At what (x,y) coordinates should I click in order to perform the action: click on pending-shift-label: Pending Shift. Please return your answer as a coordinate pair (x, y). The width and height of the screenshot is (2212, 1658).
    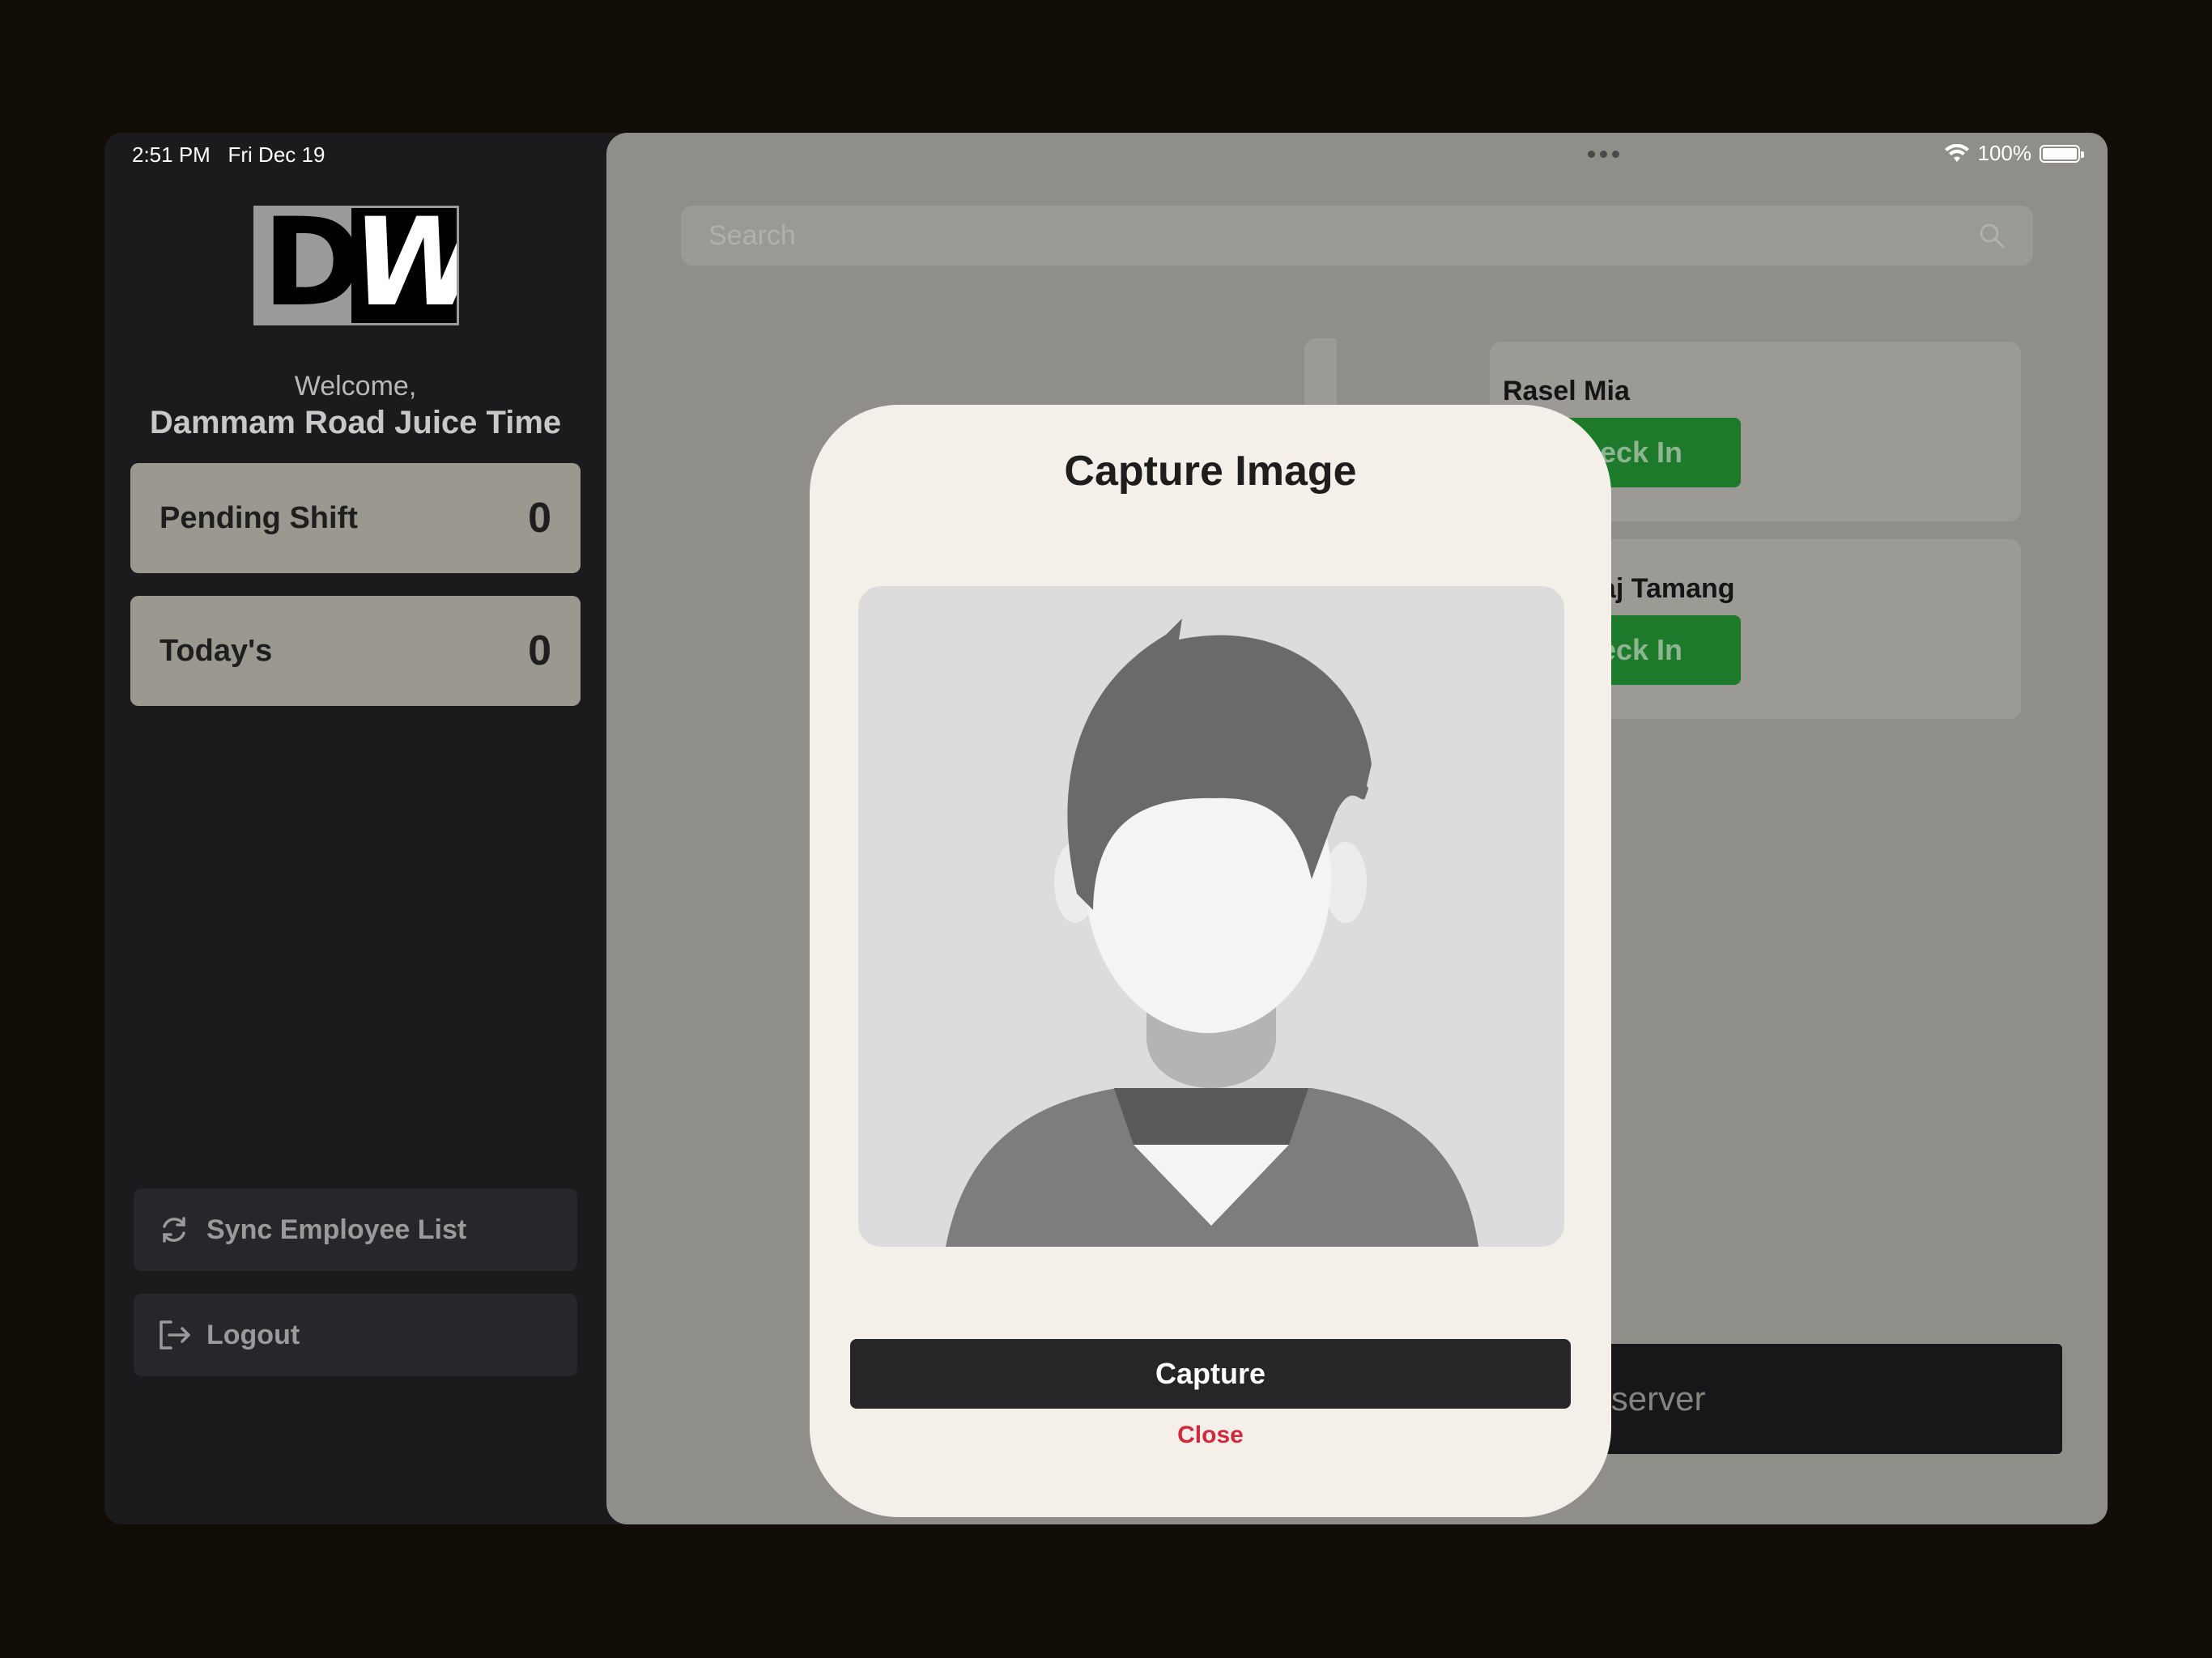
    Looking at the image, I should click on (259, 517).